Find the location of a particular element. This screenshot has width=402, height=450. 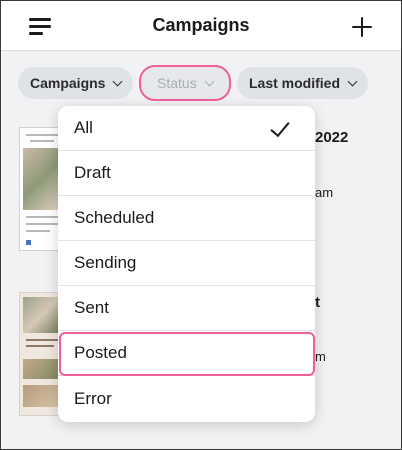

status-option-label: Sent is located at coordinates (91, 307).